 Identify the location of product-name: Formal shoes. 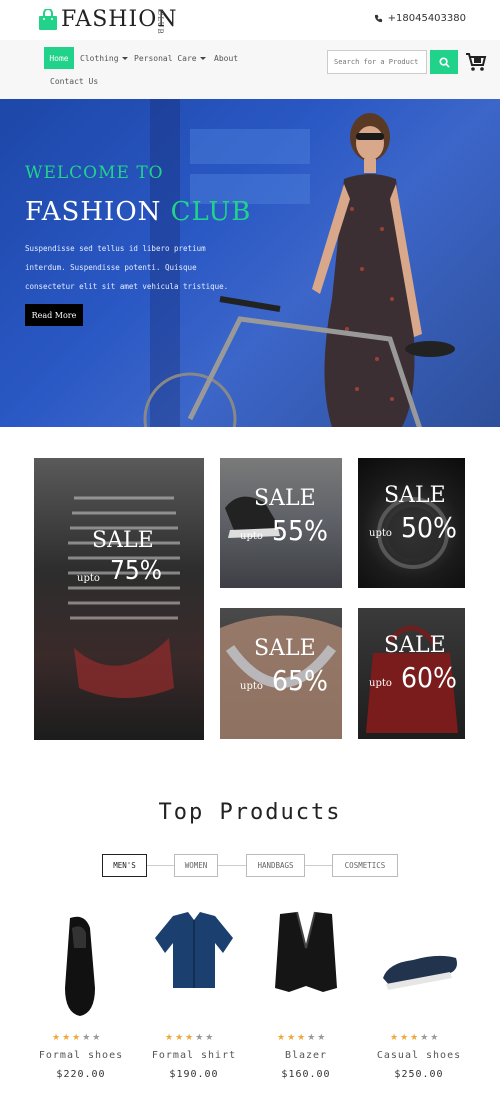
(81, 1055).